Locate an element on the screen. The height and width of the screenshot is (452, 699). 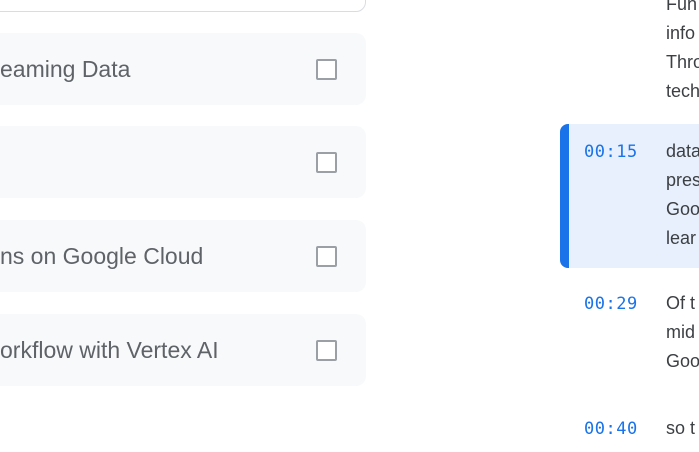
timestamp: 00:40 is located at coordinates (611, 429).